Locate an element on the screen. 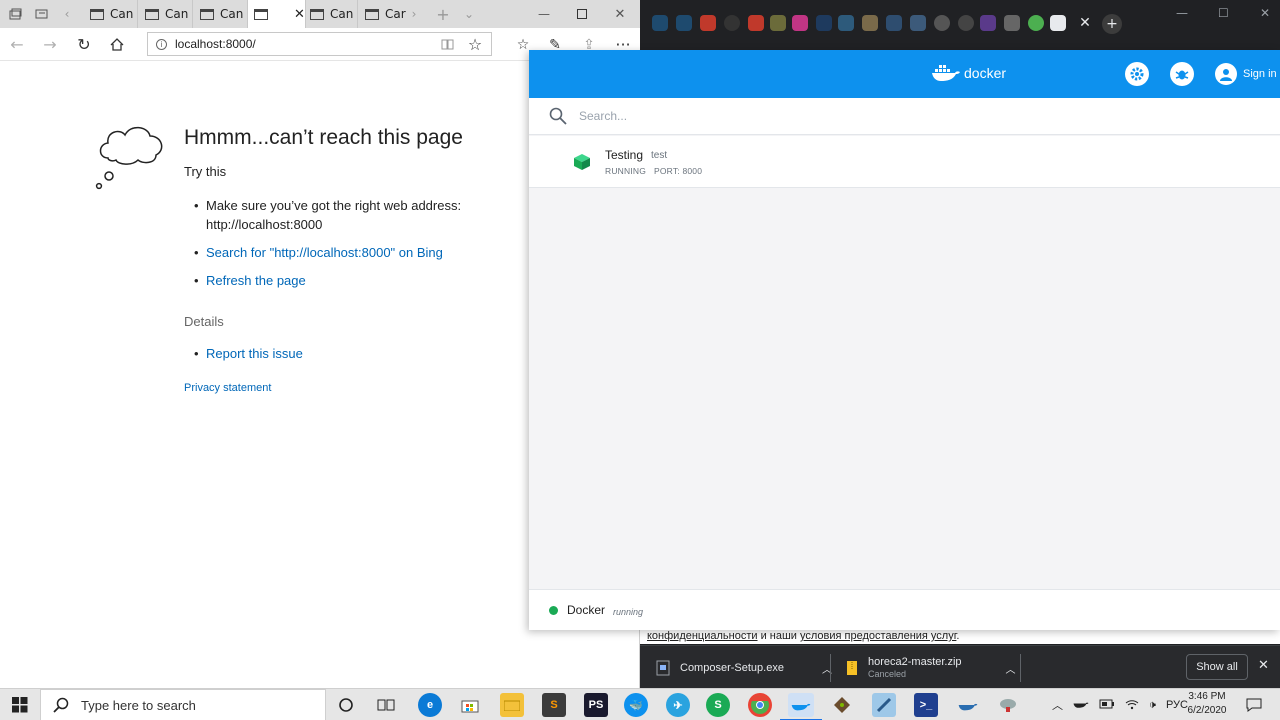  site-info-icon: i is located at coordinates (161, 44).